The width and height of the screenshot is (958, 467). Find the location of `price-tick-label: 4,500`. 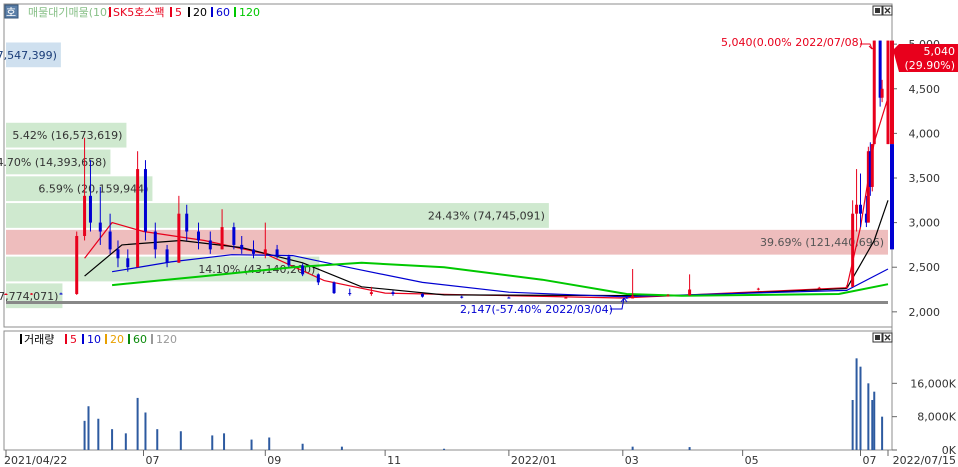

price-tick-label: 4,500 is located at coordinates (925, 89).